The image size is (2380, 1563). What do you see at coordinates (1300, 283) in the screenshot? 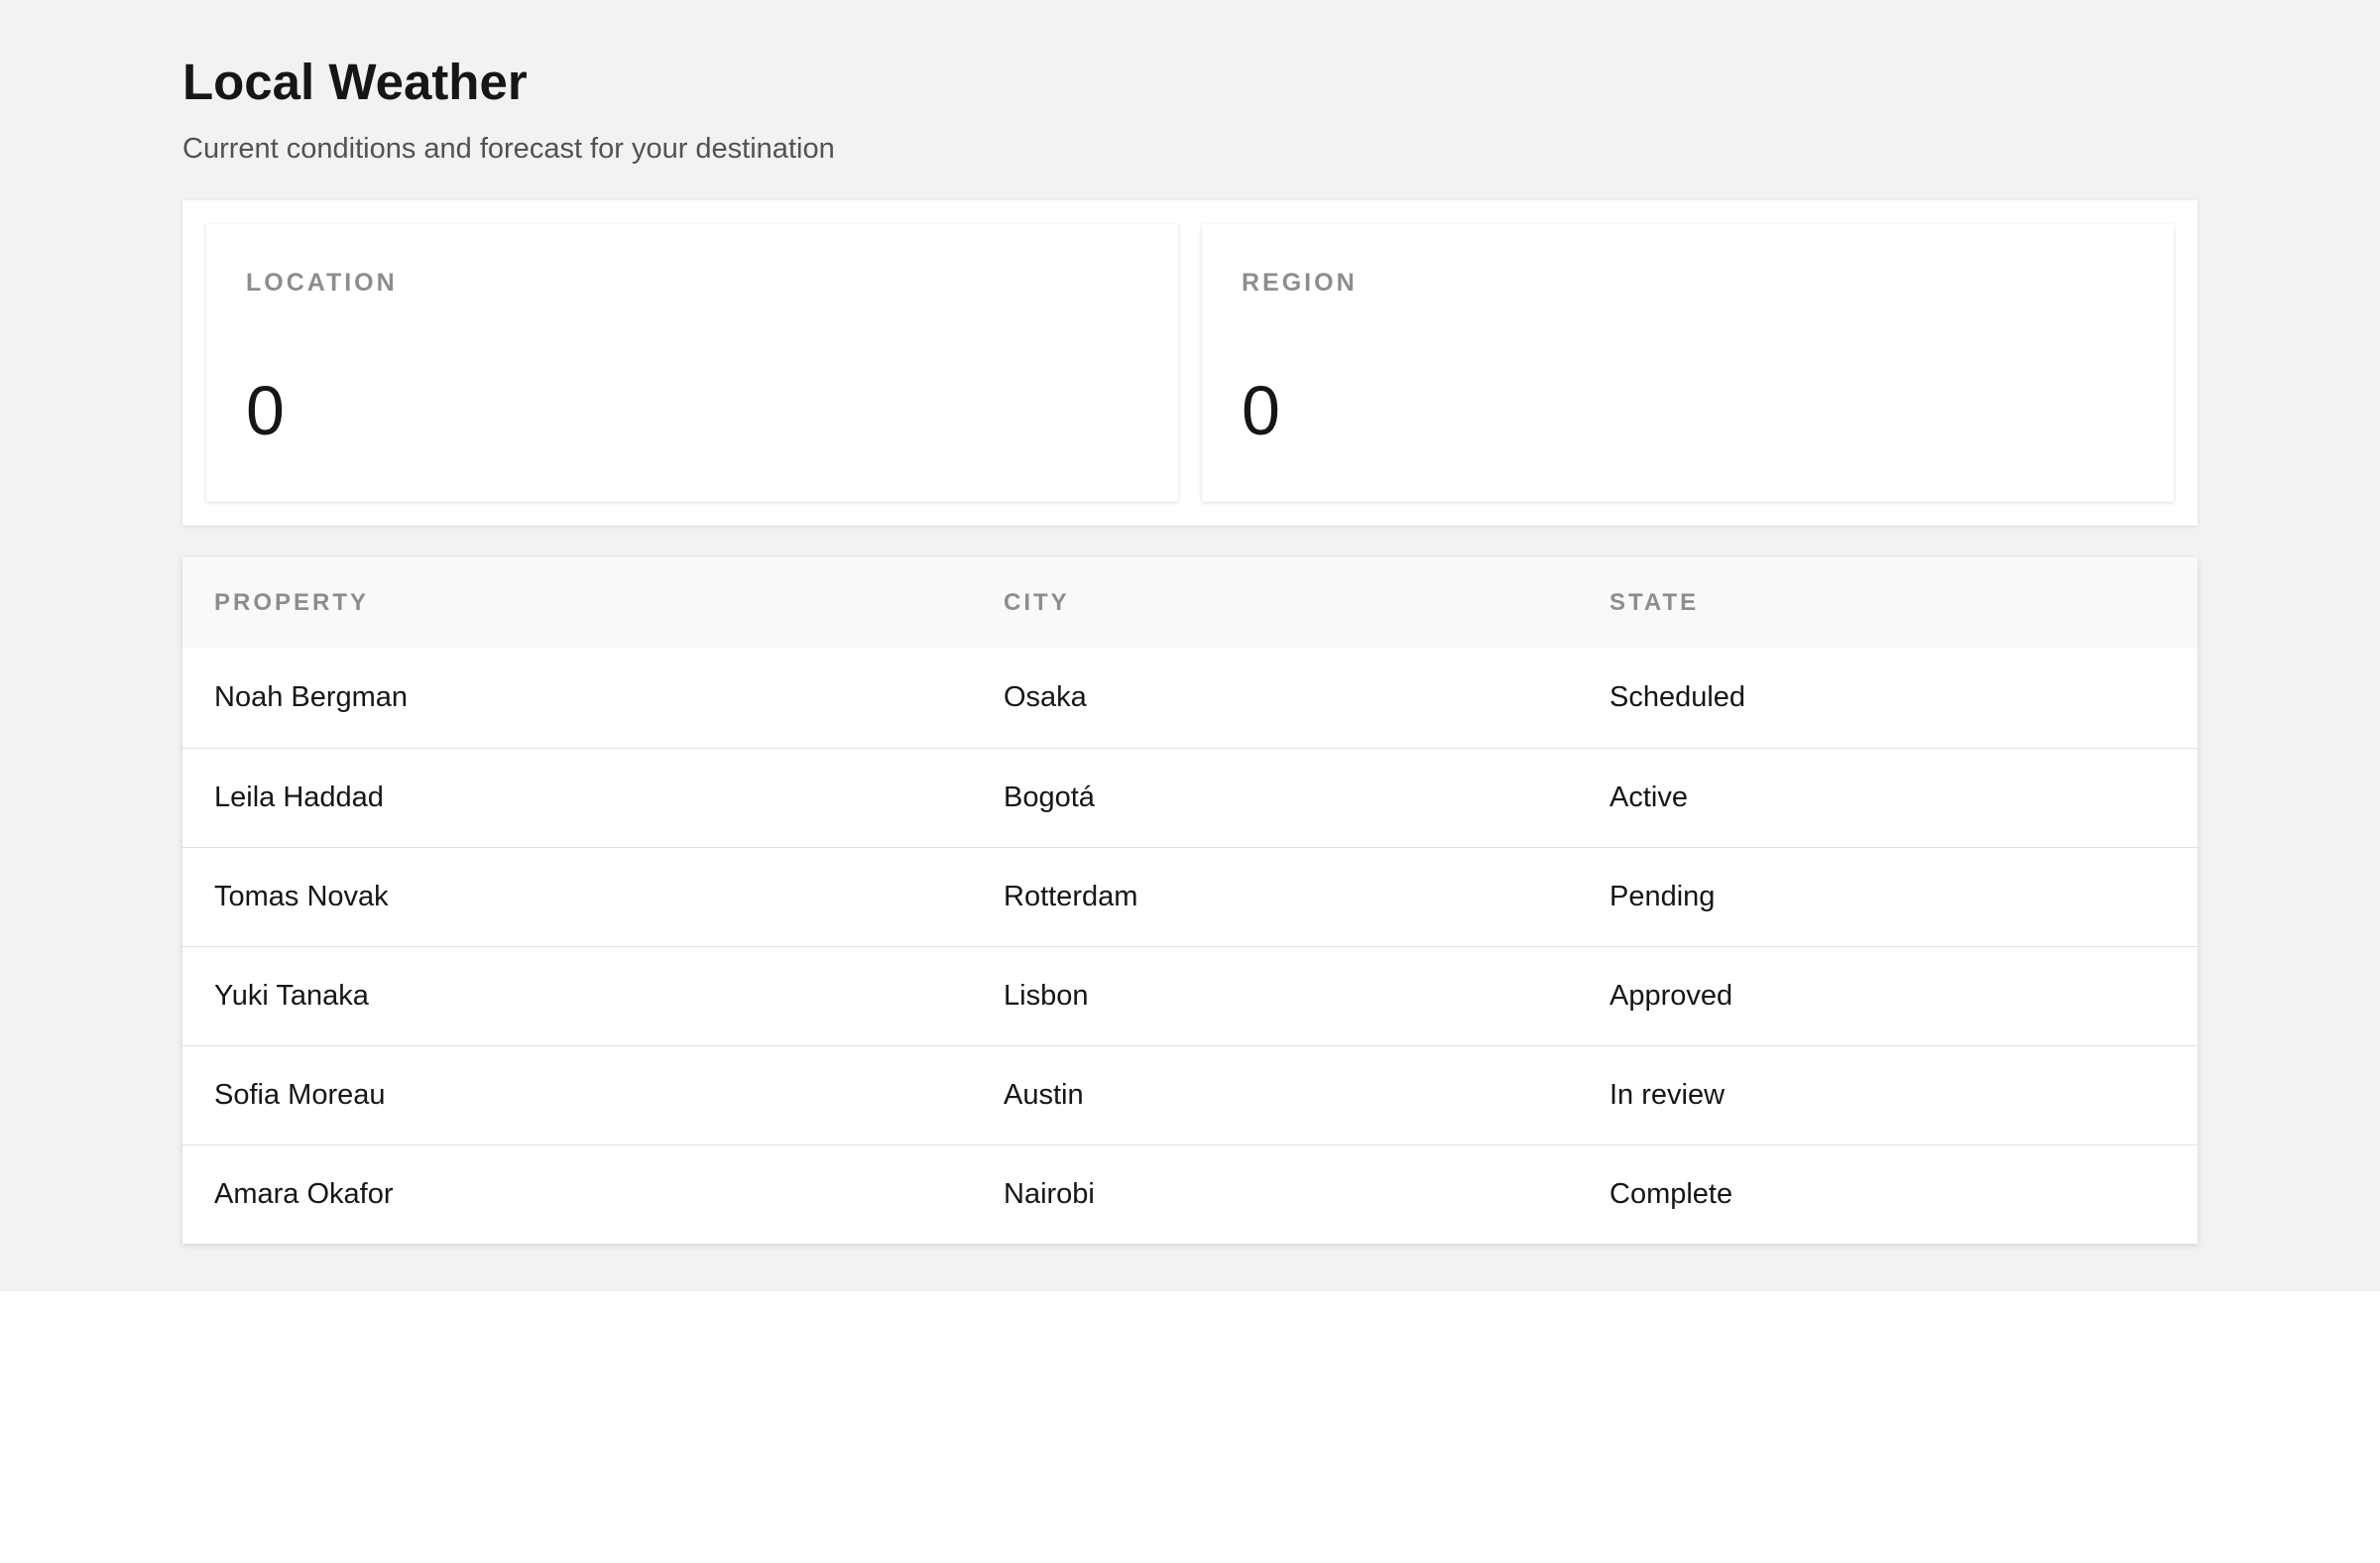
I see `stat-label: REGION` at bounding box center [1300, 283].